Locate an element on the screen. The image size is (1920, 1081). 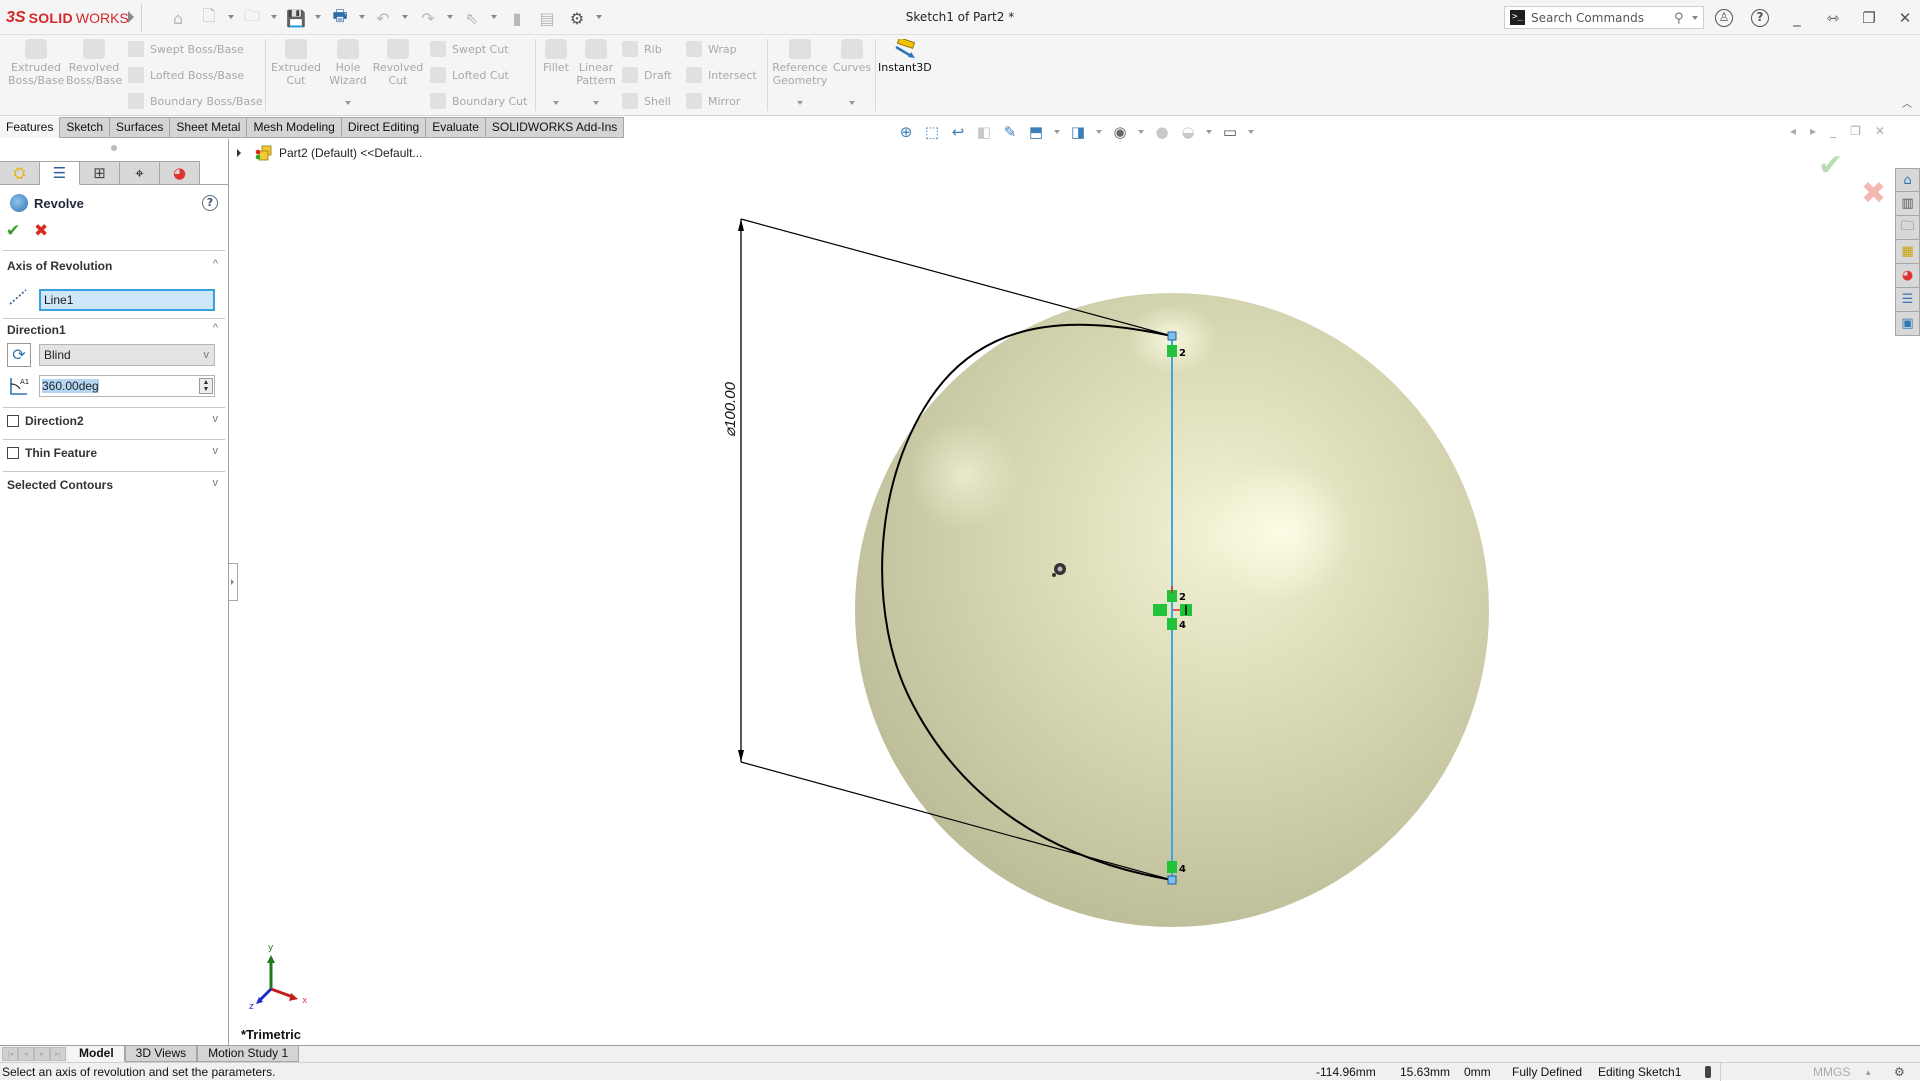
menu-expand-arrow is located at coordinates (131, 17).